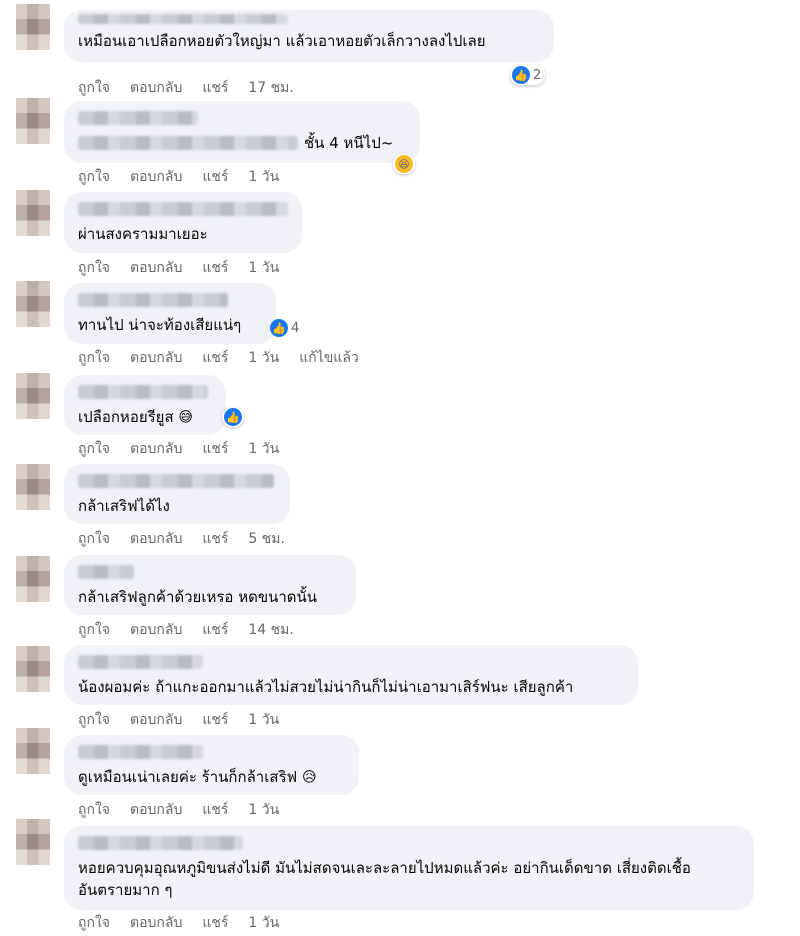 This screenshot has width=800, height=936. What do you see at coordinates (183, 222) in the screenshot?
I see `comment-bubble: ผ่านสงครามมาเยอะ` at bounding box center [183, 222].